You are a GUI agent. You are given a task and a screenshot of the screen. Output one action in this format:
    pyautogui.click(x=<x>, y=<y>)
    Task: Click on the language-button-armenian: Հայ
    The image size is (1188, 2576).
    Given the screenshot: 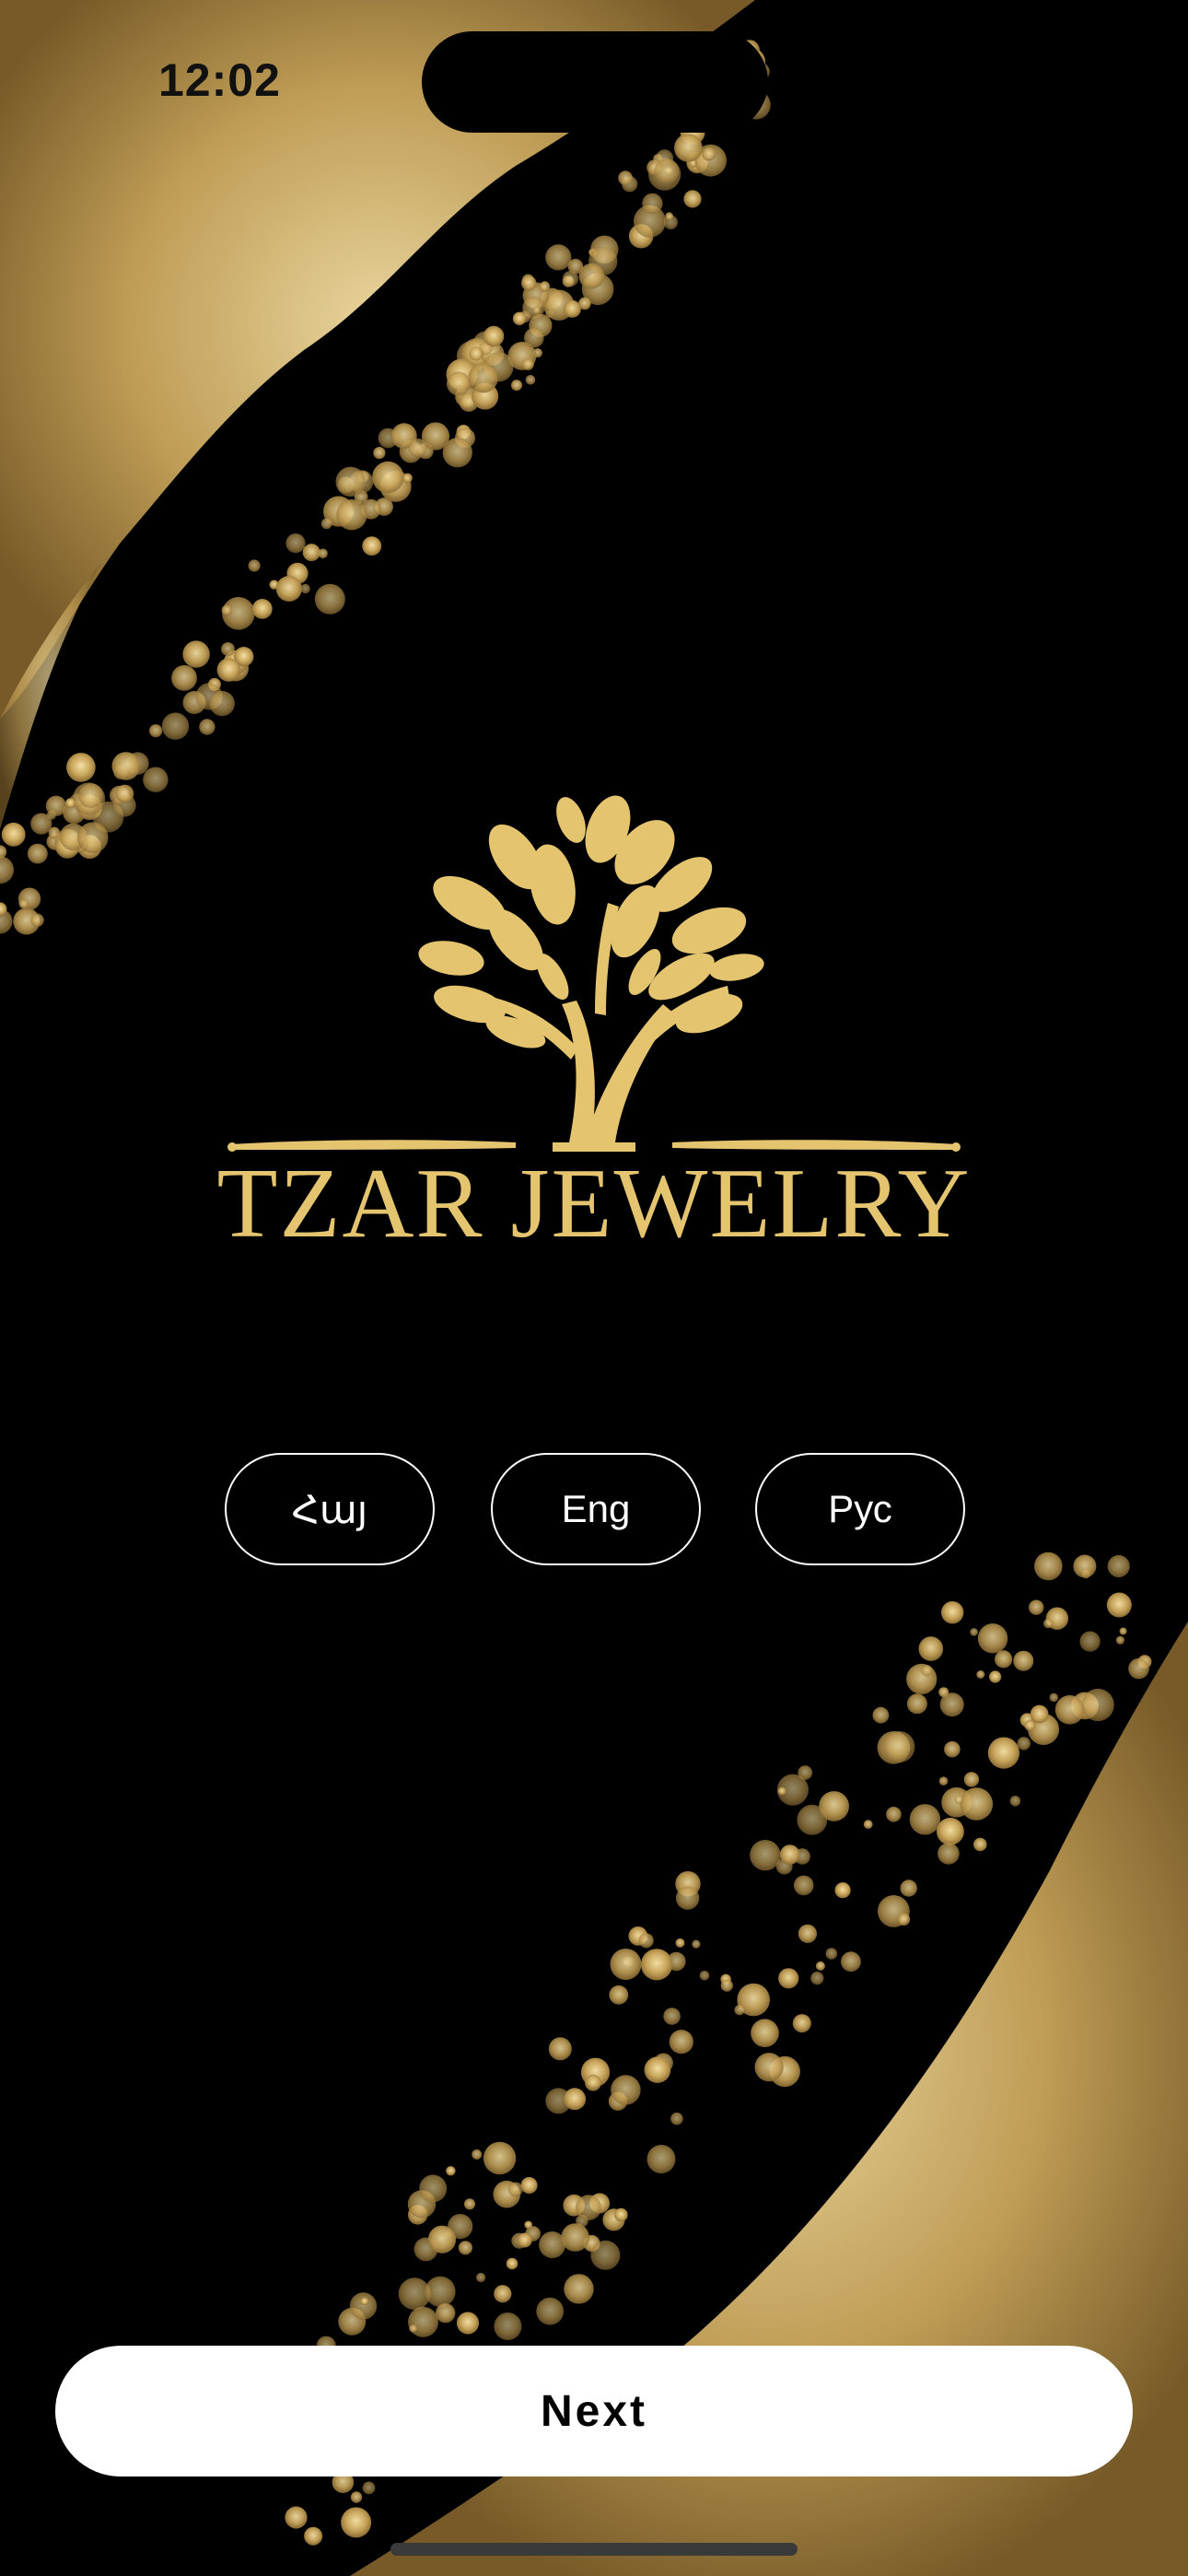 What is the action you would take?
    pyautogui.click(x=330, y=1509)
    